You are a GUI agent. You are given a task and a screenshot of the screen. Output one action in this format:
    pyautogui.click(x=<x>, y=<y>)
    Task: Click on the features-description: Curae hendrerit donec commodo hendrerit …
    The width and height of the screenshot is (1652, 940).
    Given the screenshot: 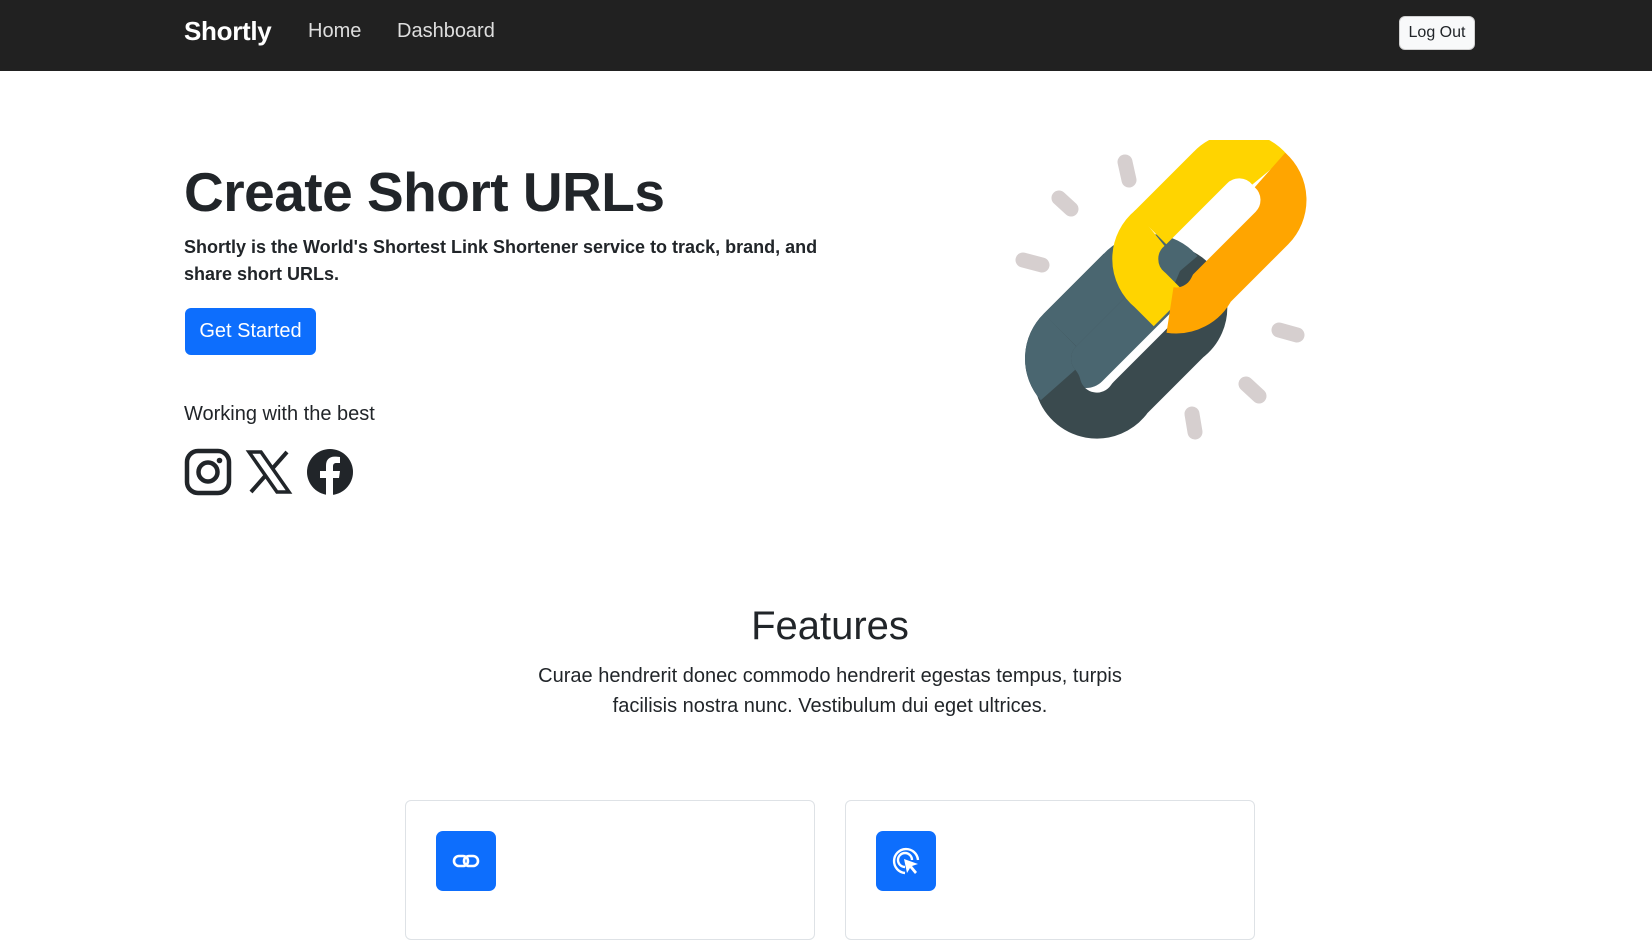 What is the action you would take?
    pyautogui.click(x=830, y=691)
    